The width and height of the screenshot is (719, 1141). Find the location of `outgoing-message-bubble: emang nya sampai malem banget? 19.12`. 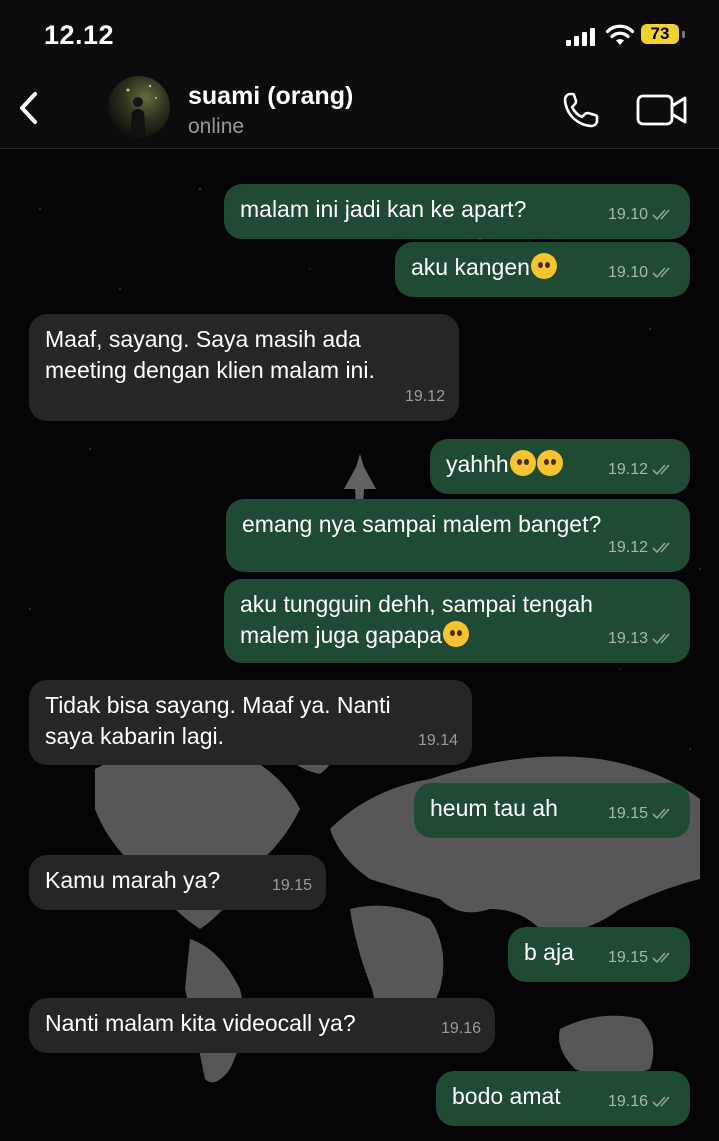

outgoing-message-bubble: emang nya sampai malem banget? 19.12 is located at coordinates (458, 535).